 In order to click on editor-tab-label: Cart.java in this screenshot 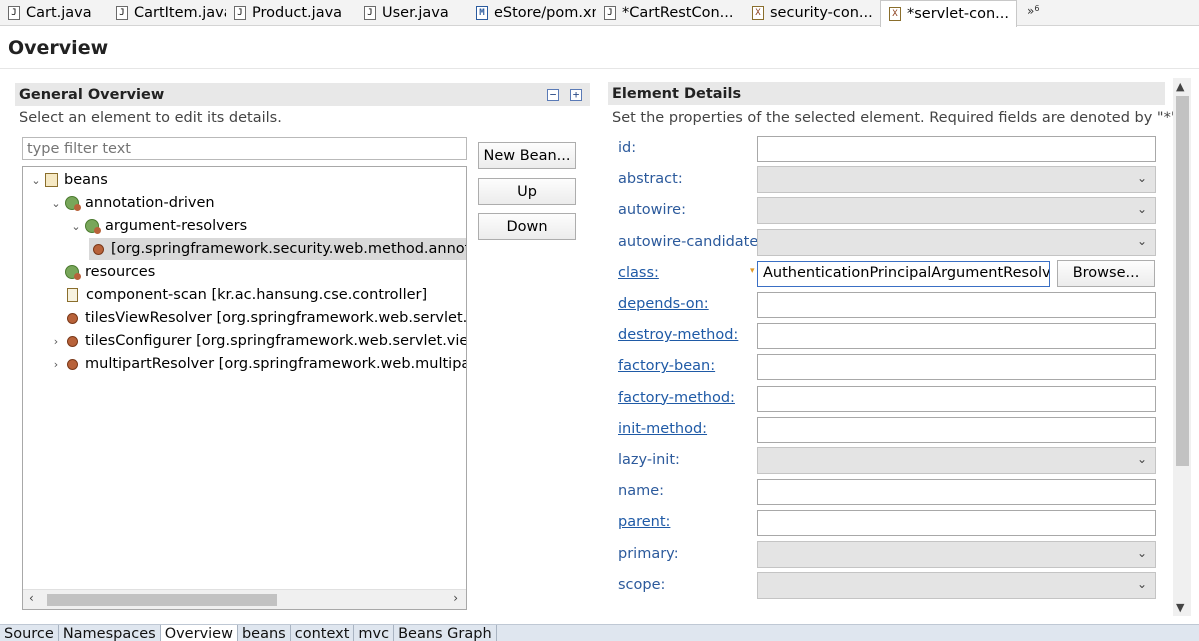, I will do `click(59, 13)`.